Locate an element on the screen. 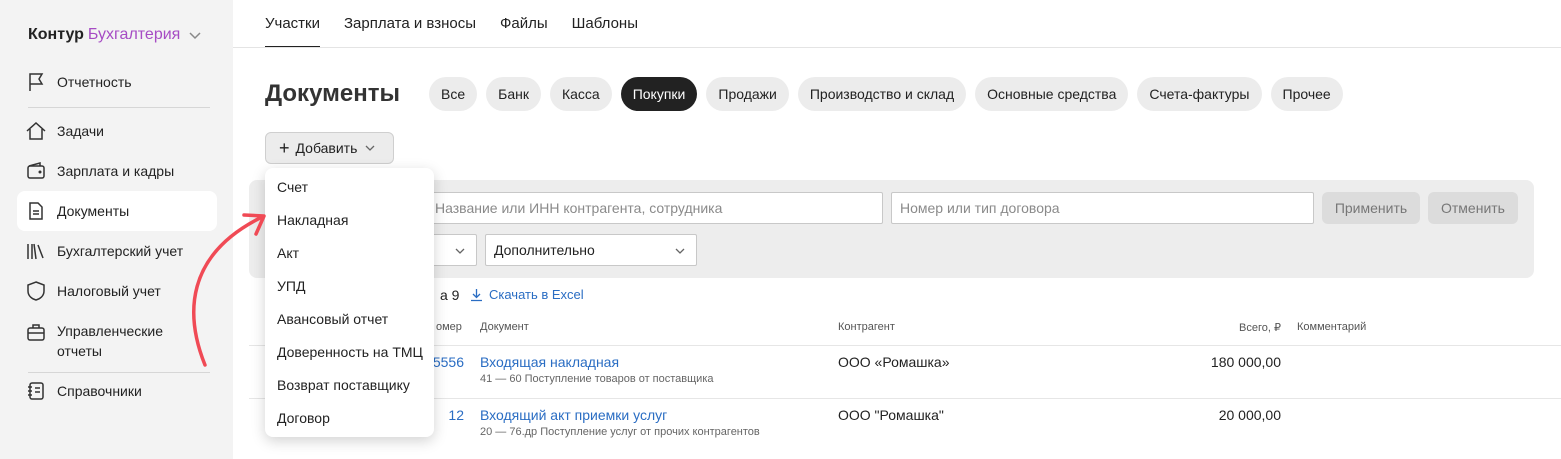 The image size is (1561, 459). tab-salary: Зарплата и взносы is located at coordinates (410, 24).